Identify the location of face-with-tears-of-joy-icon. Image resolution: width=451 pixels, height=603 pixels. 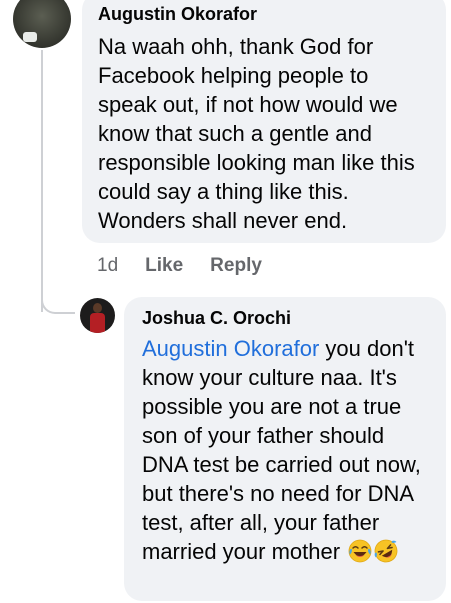
(360, 551).